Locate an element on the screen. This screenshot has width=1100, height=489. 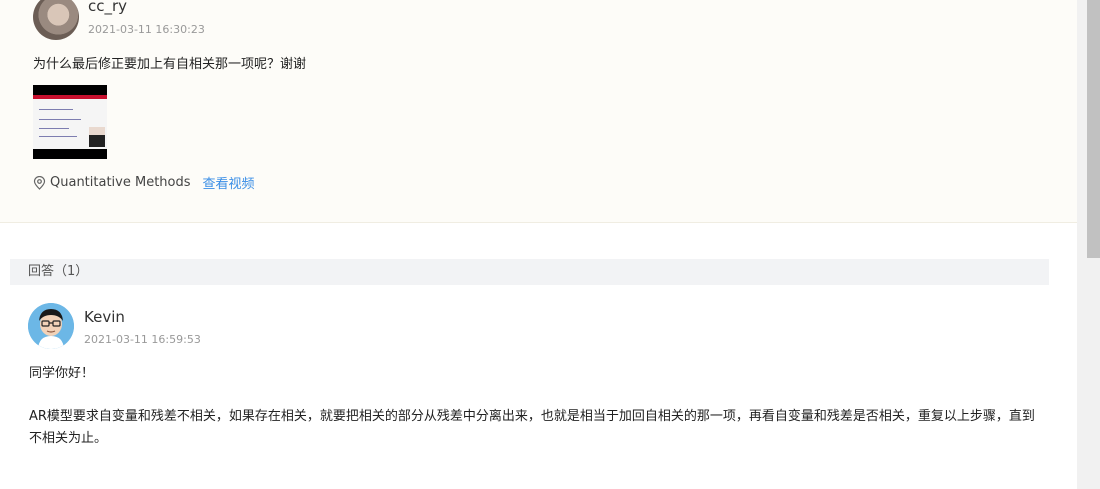
location-pin-icon is located at coordinates (39, 182).